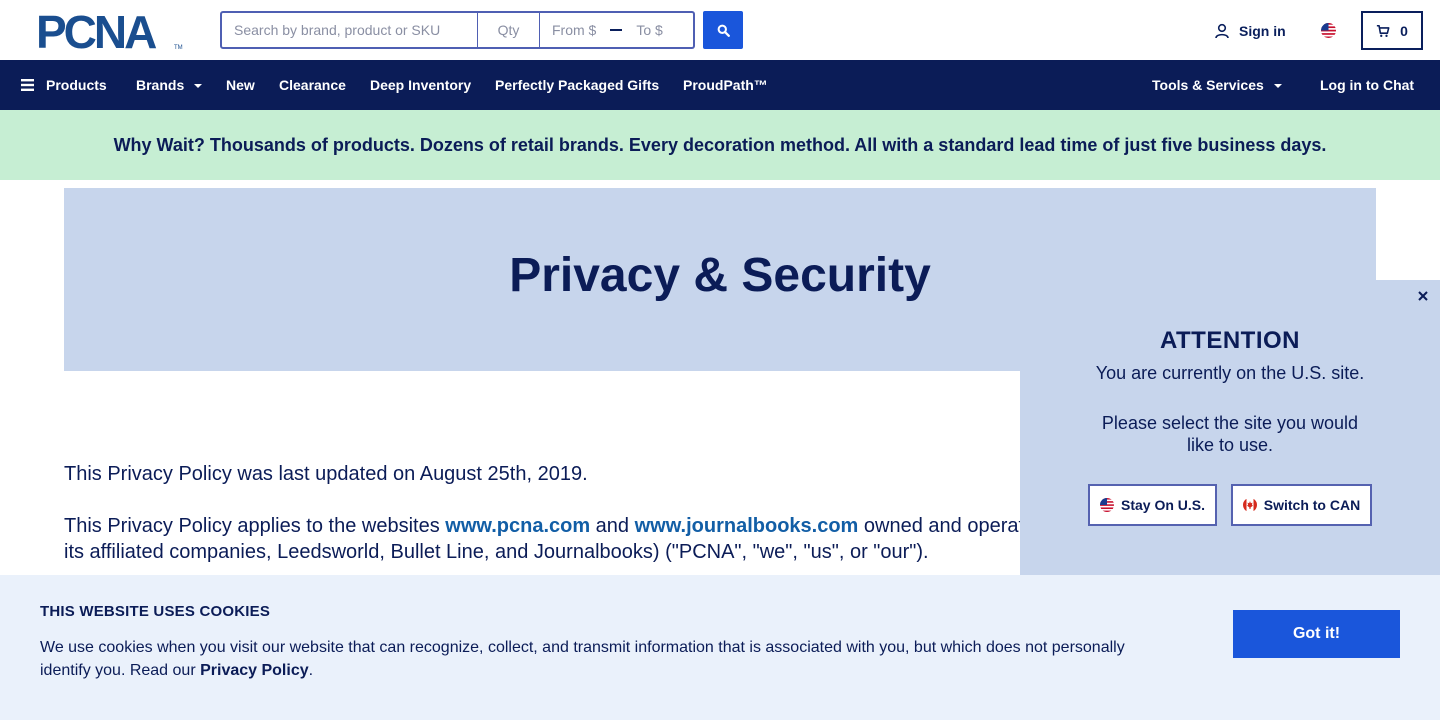 The width and height of the screenshot is (1440, 720). What do you see at coordinates (1404, 30) in the screenshot?
I see `cart-count: 0` at bounding box center [1404, 30].